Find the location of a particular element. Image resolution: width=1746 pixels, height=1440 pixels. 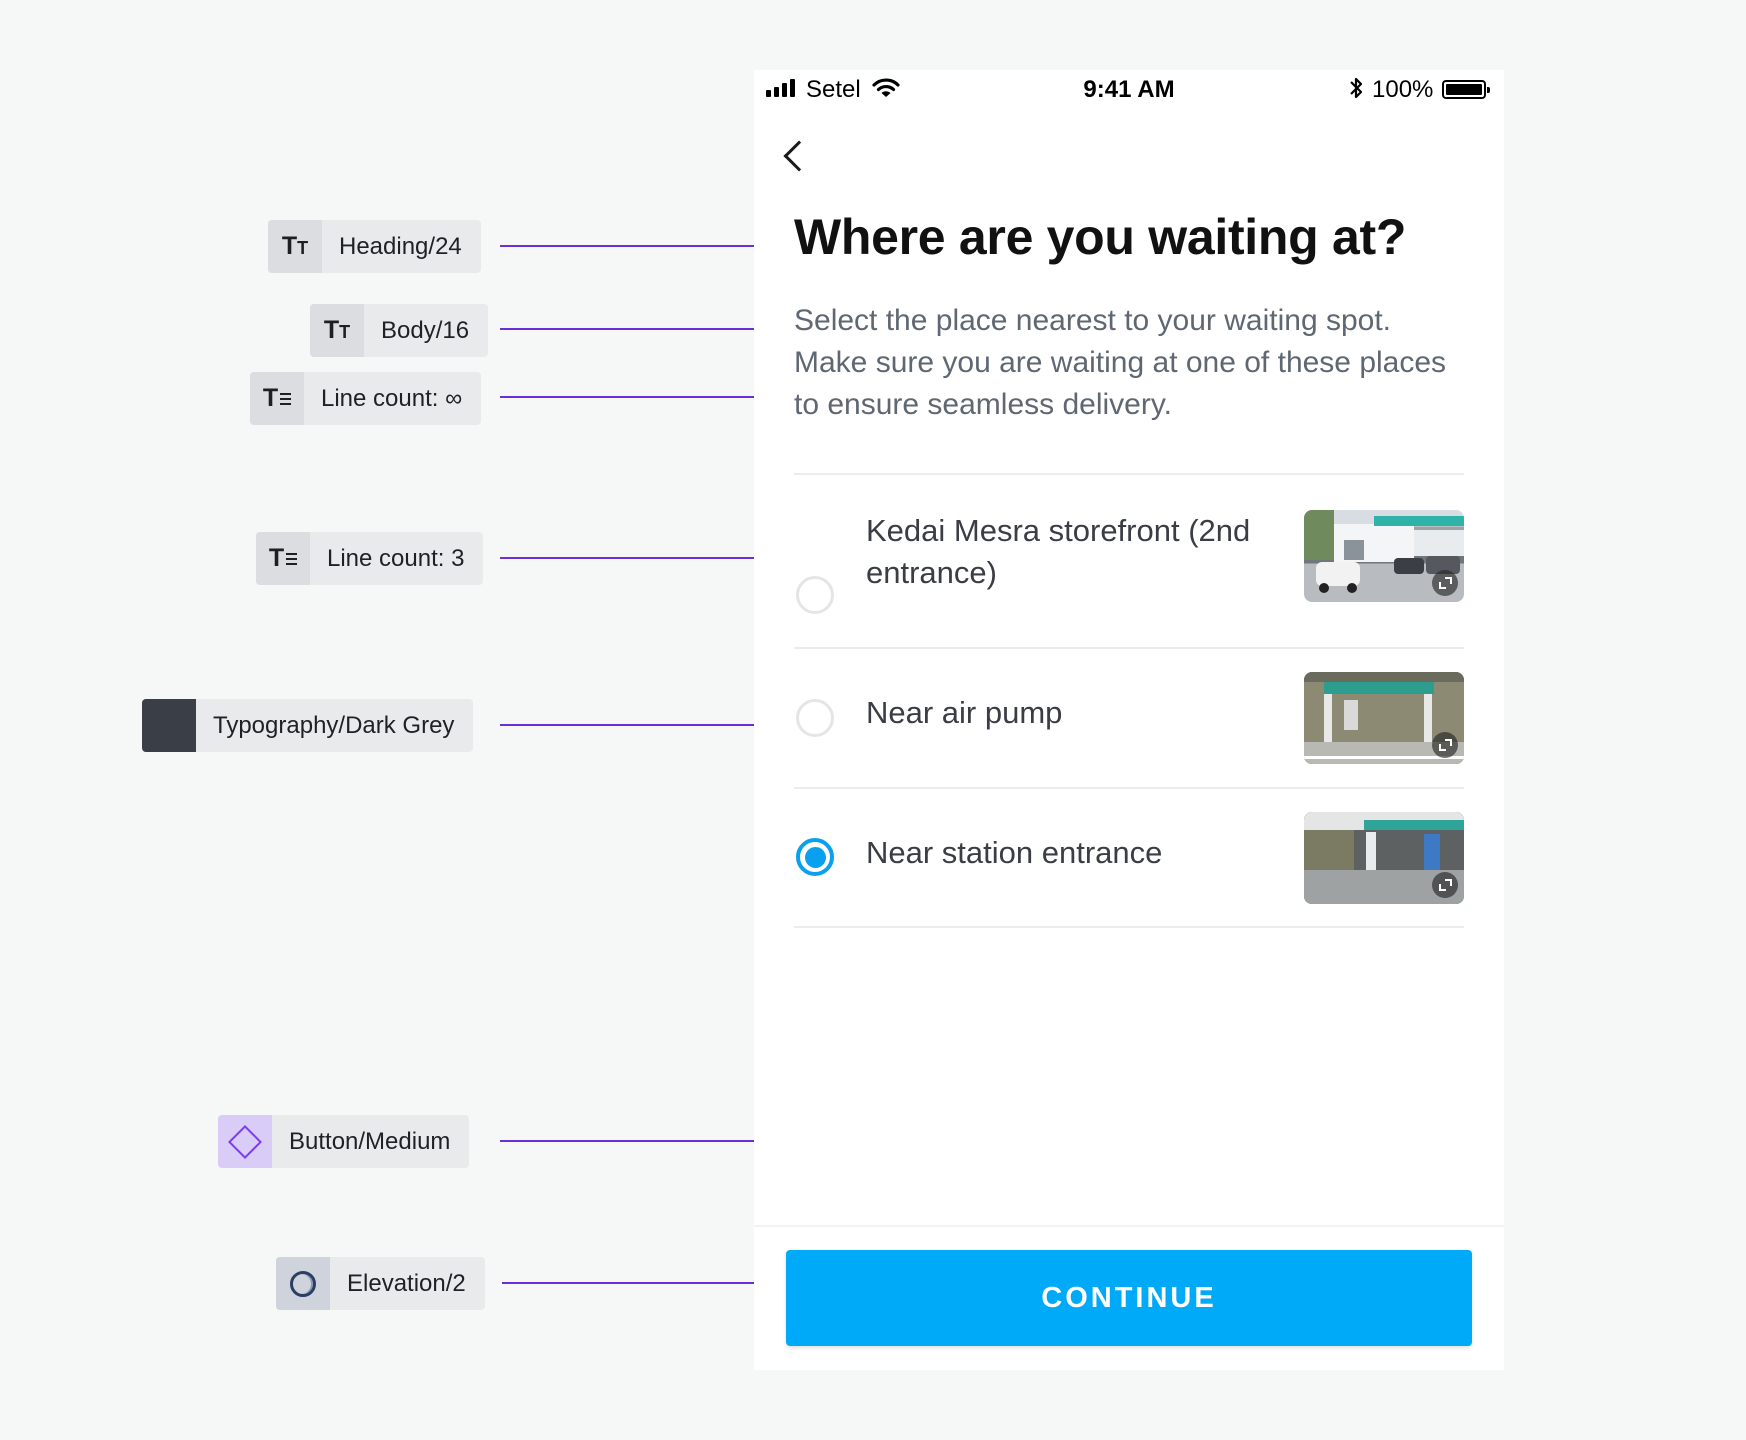

location-option-storefront: Kedai Mesra storefront (2nd entrance) is located at coordinates (1129, 570).